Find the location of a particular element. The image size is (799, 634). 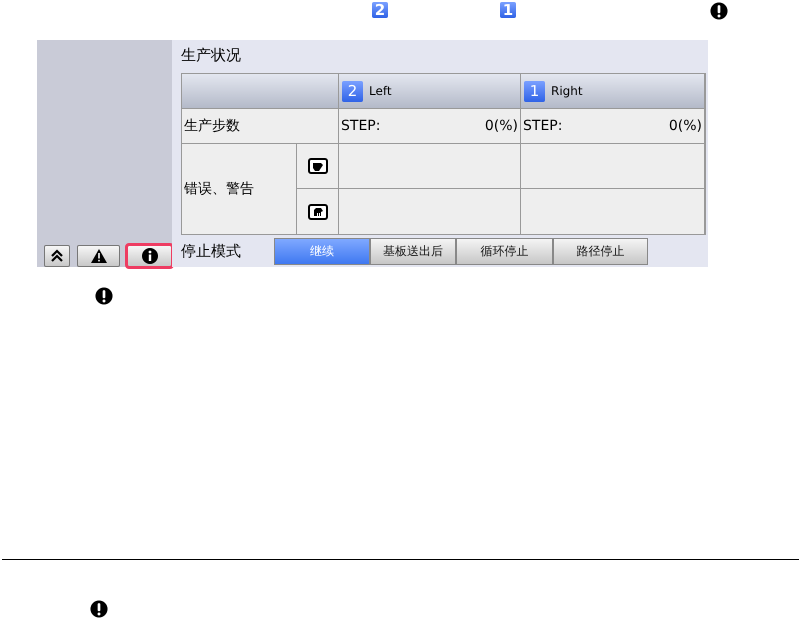

column-label: Right is located at coordinates (567, 91).